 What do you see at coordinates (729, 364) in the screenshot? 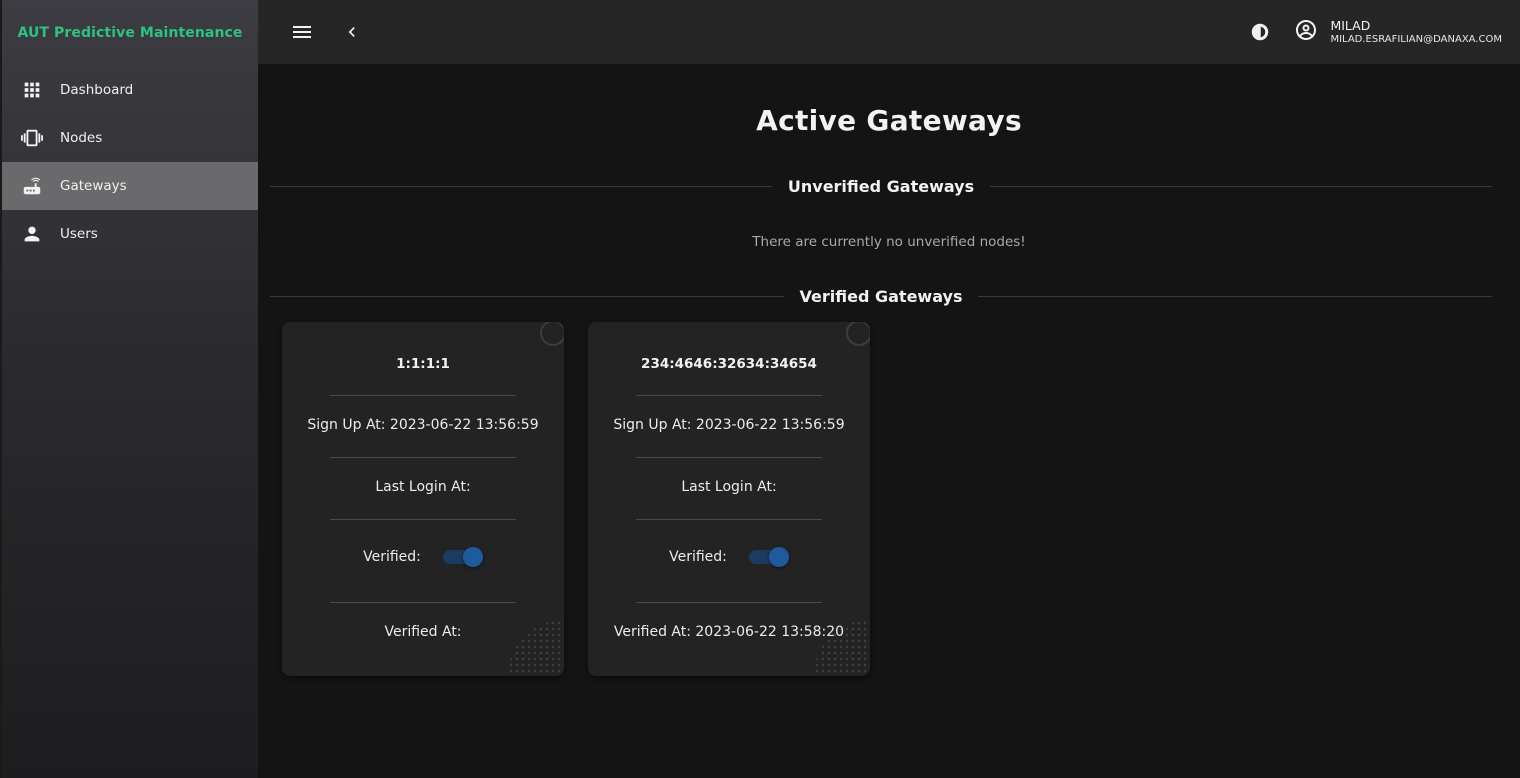
I see `gateway-id: 234:4646:32634:34654` at bounding box center [729, 364].